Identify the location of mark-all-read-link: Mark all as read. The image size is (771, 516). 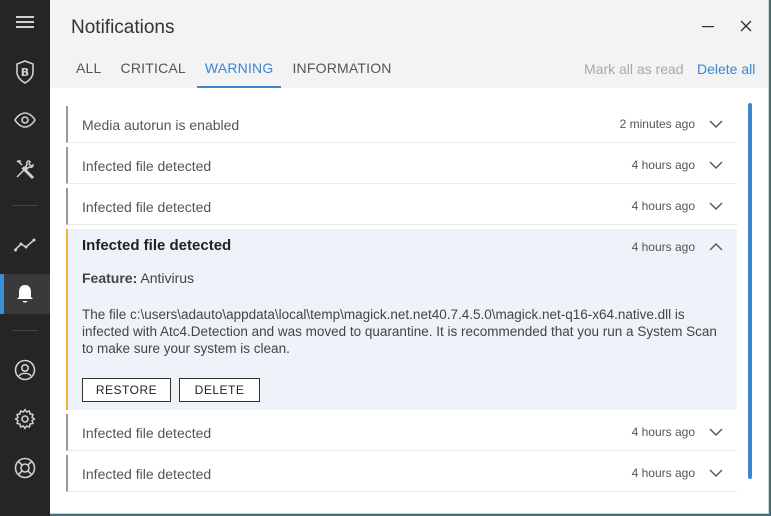
(634, 69).